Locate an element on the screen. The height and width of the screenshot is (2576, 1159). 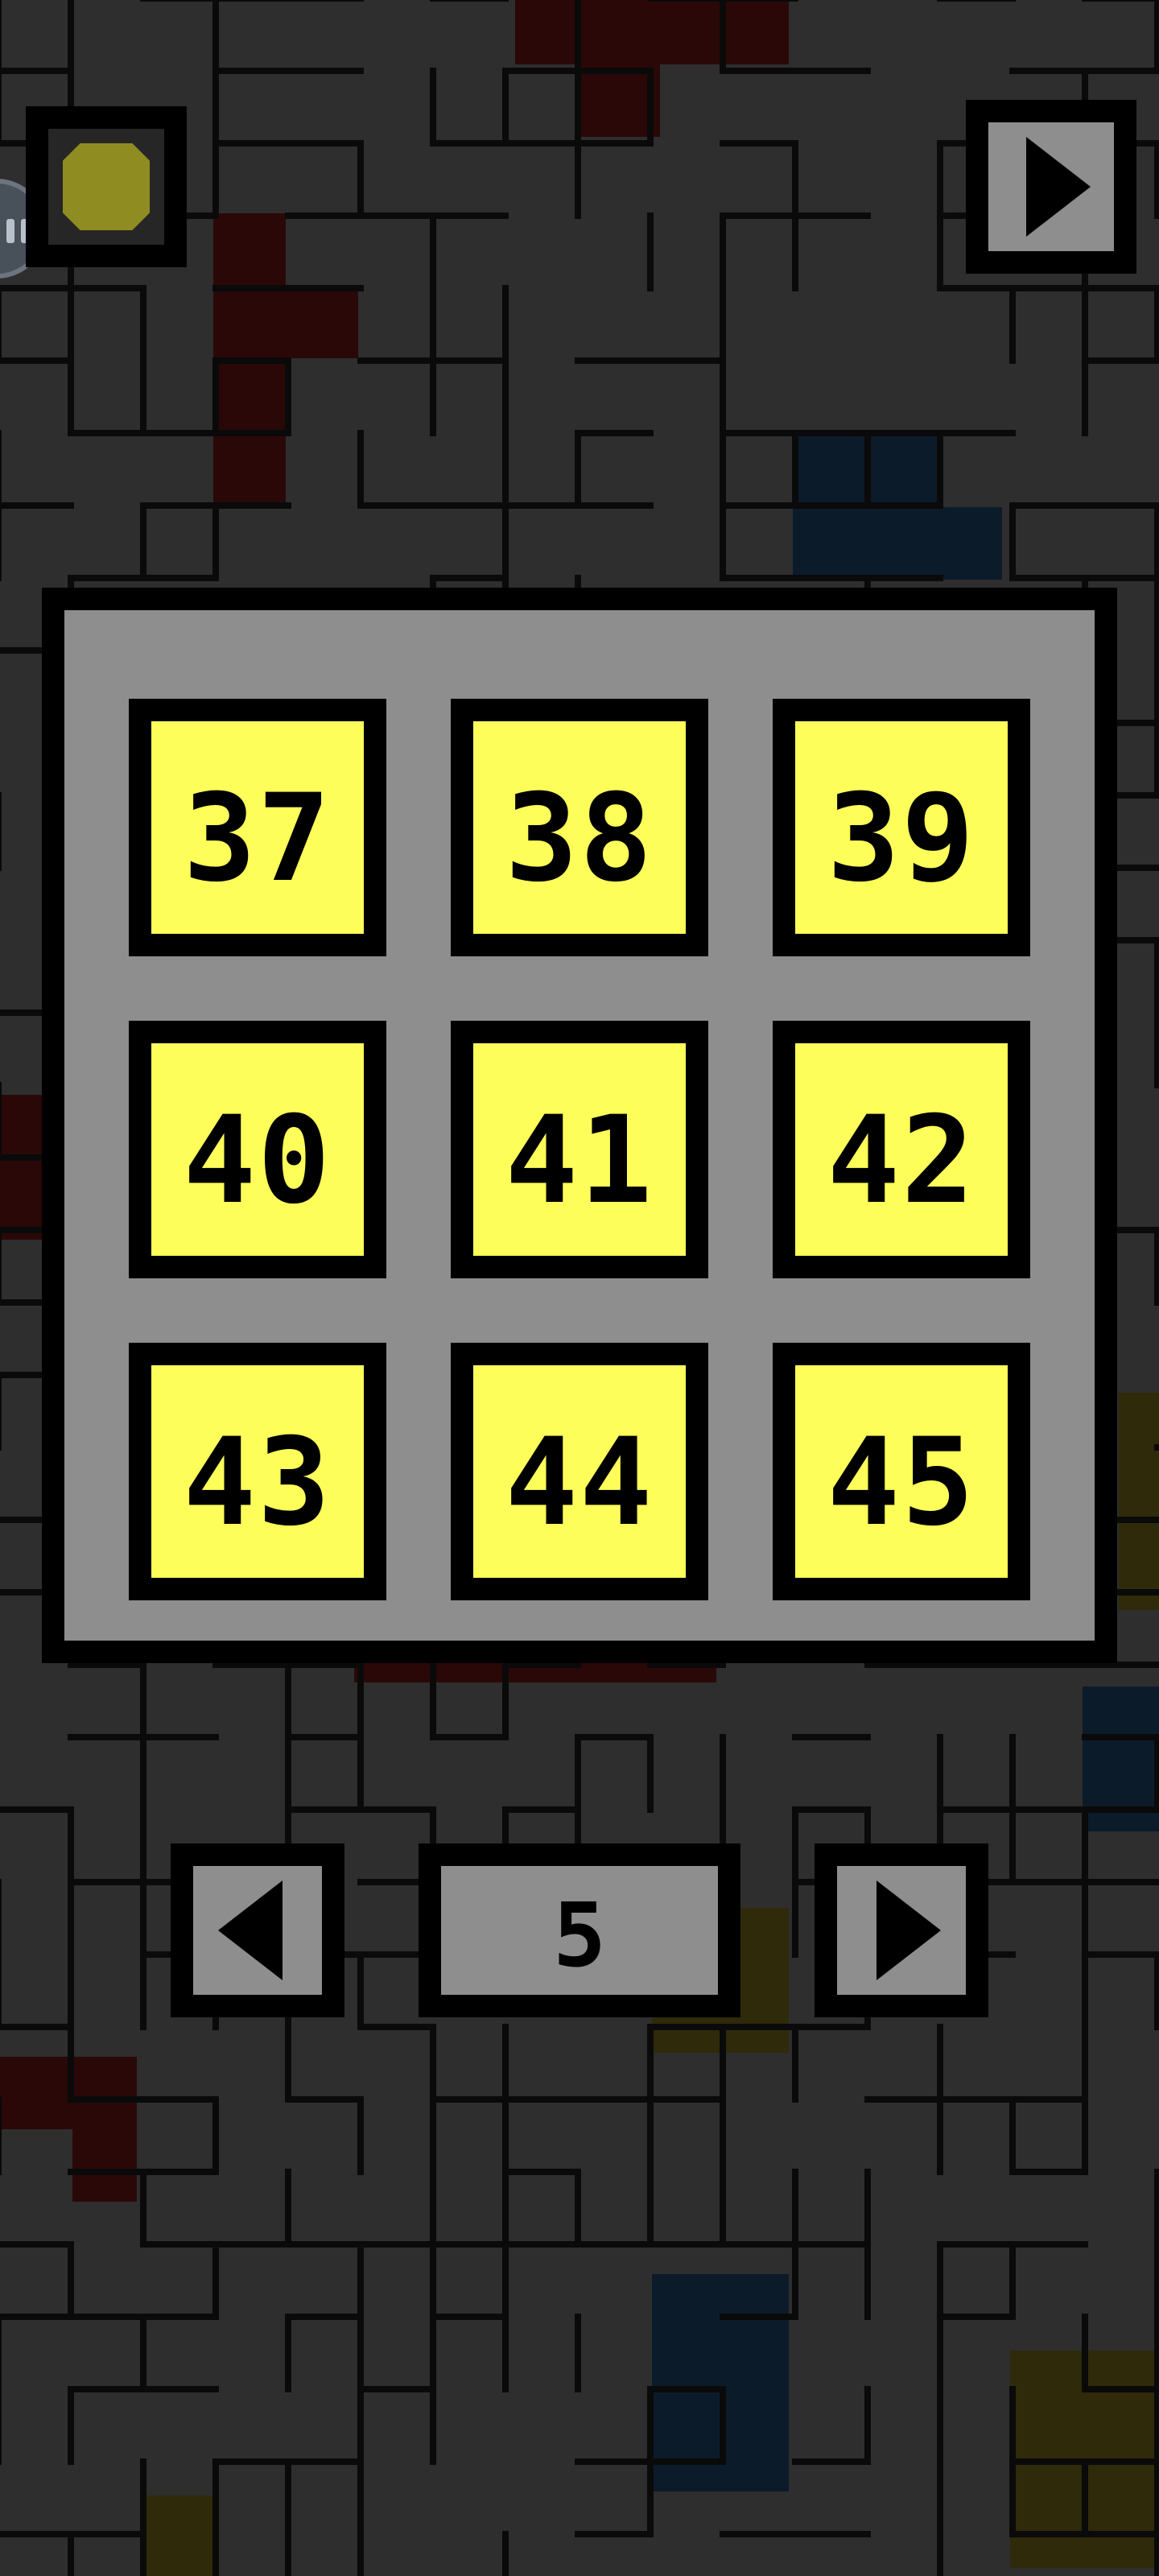
level-button: 40 is located at coordinates (257, 1149).